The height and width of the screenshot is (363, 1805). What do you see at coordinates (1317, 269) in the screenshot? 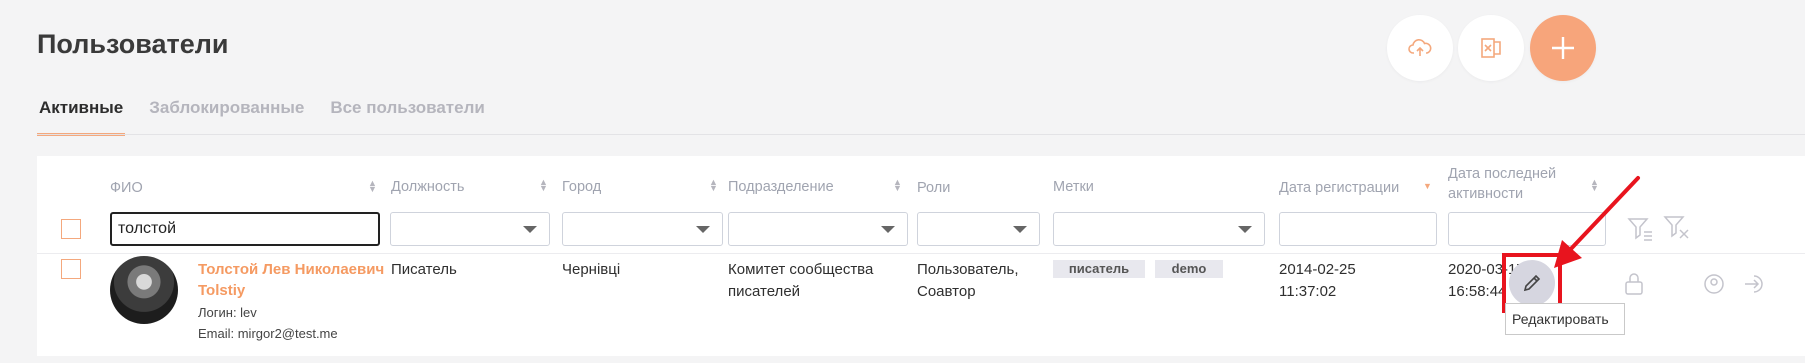
I see `cell-reg-date: 2014-02-25` at bounding box center [1317, 269].